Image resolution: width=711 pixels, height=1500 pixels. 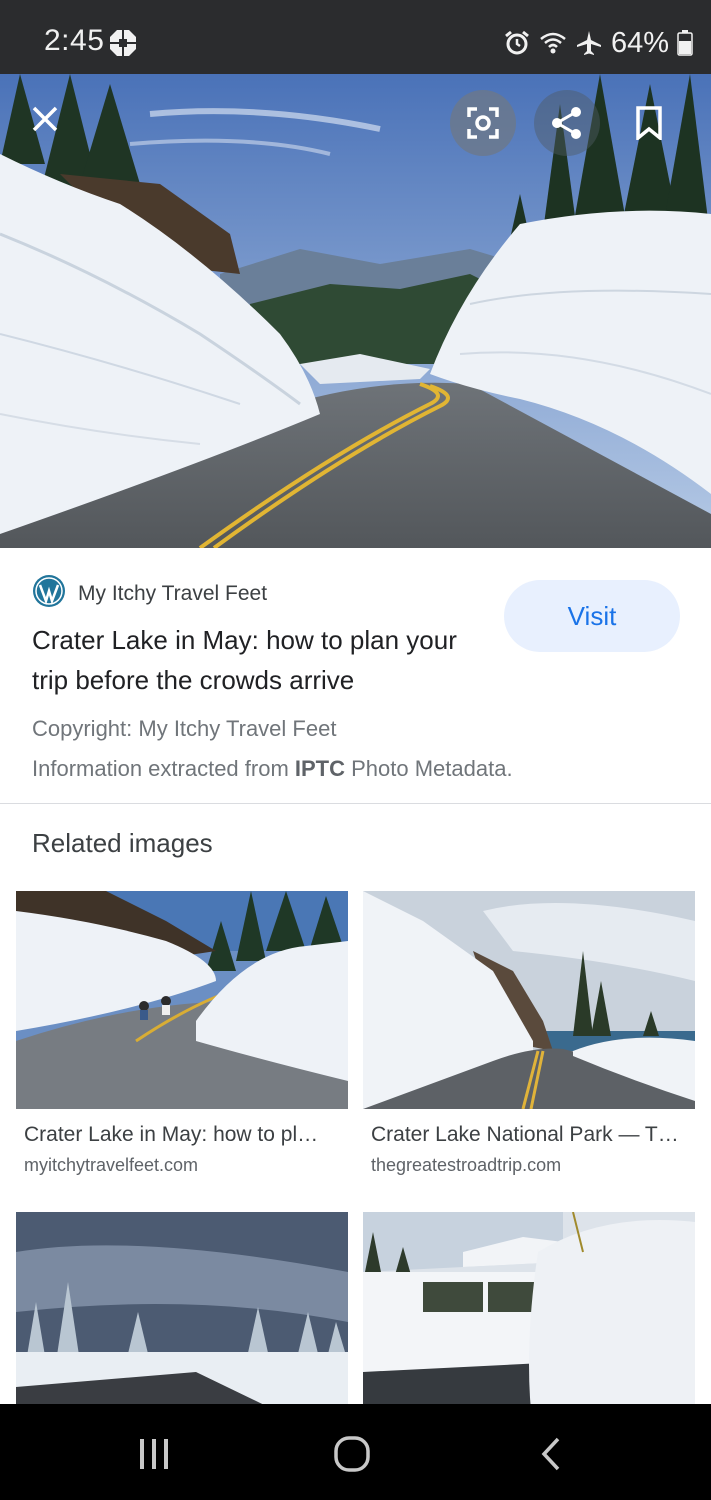 I want to click on bookmark-icon, so click(x=649, y=123).